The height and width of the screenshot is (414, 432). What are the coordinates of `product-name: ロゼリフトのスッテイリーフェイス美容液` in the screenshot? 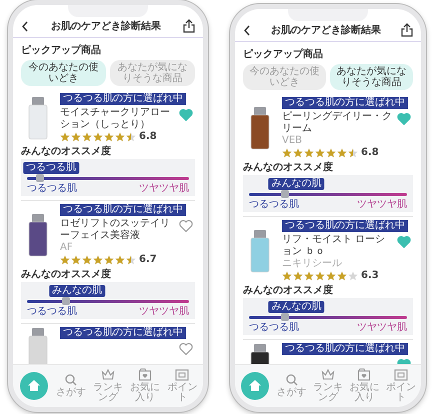 It's located at (117, 230).